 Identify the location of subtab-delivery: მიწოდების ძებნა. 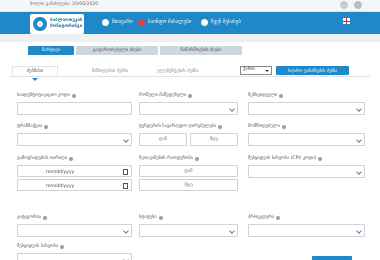
(110, 71).